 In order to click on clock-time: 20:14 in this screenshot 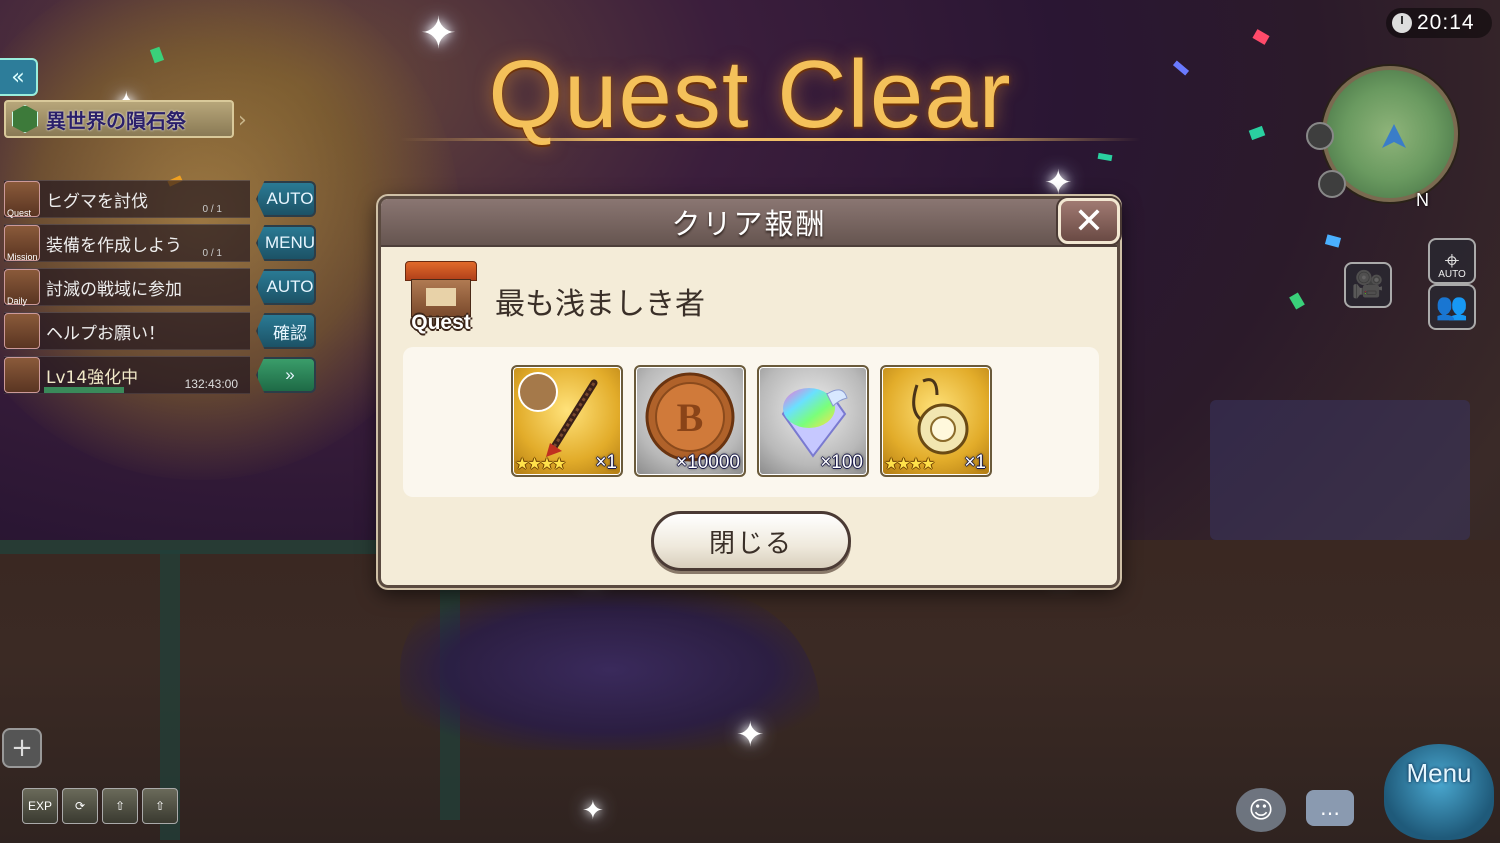, I will do `click(1446, 22)`.